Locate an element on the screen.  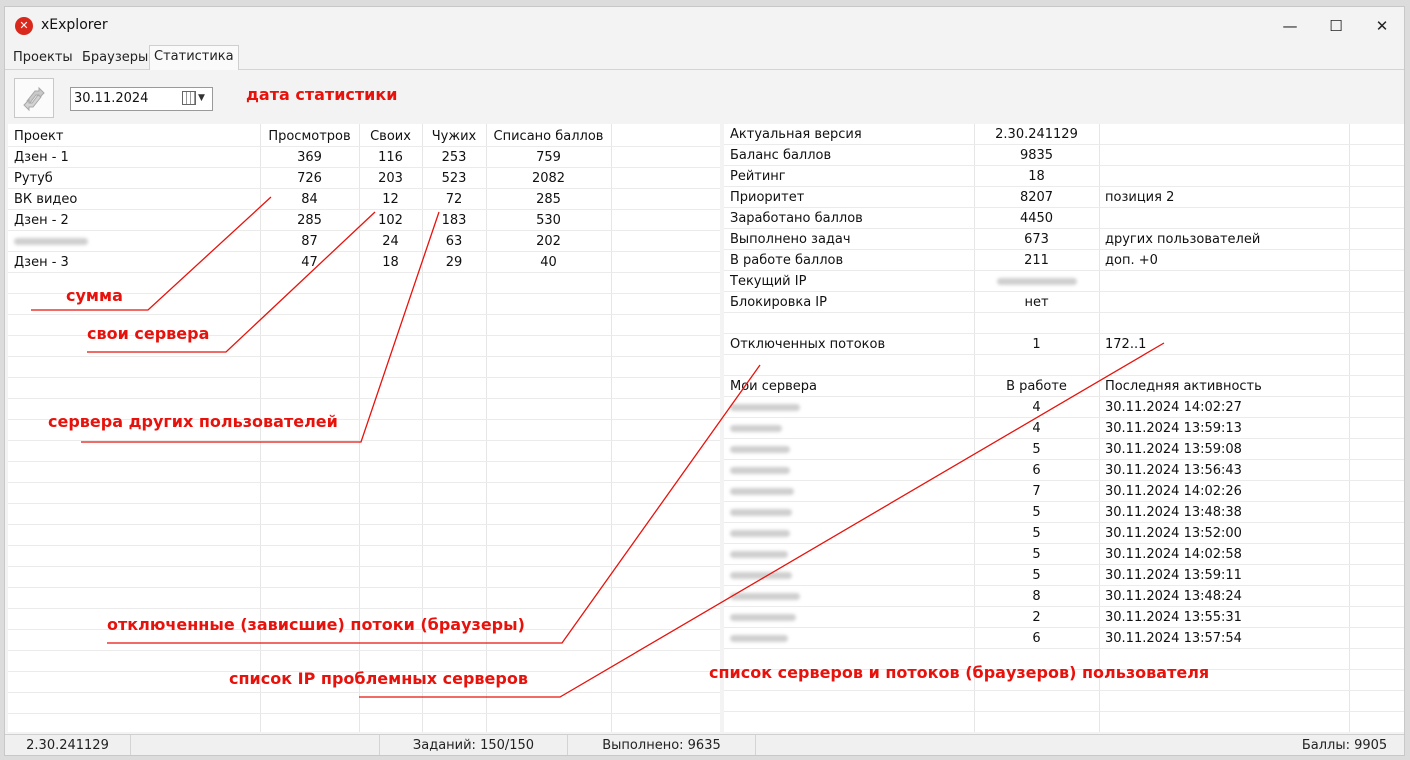
tab-projects: Проекты is located at coordinates (43, 58).